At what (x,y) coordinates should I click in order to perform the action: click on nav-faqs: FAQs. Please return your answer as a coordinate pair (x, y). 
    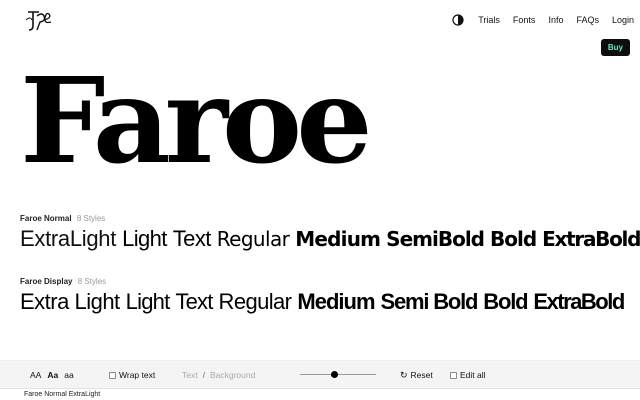
    Looking at the image, I should click on (587, 20).